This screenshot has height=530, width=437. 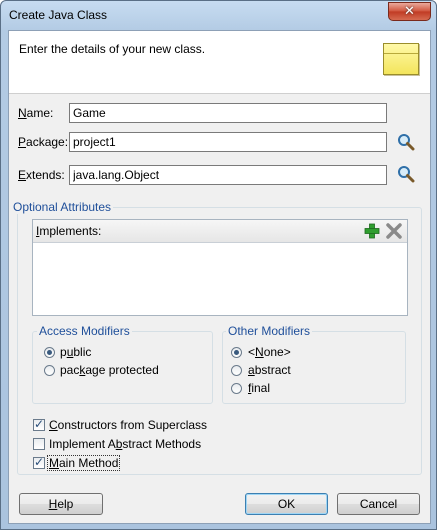 What do you see at coordinates (61, 504) in the screenshot?
I see `help-button: Help` at bounding box center [61, 504].